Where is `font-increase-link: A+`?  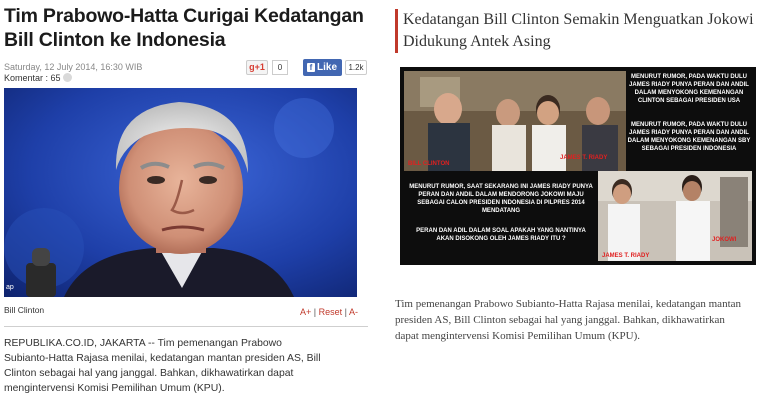
font-increase-link: A+ is located at coordinates (305, 312).